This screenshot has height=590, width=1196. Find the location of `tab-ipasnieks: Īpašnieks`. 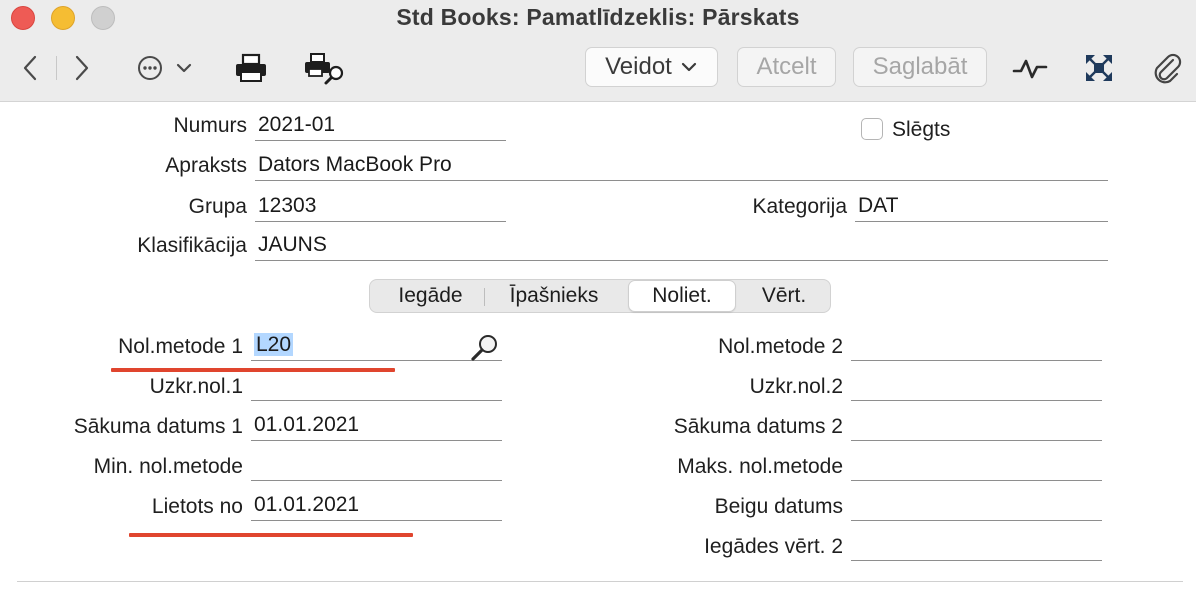

tab-ipasnieks: Īpašnieks is located at coordinates (554, 296).